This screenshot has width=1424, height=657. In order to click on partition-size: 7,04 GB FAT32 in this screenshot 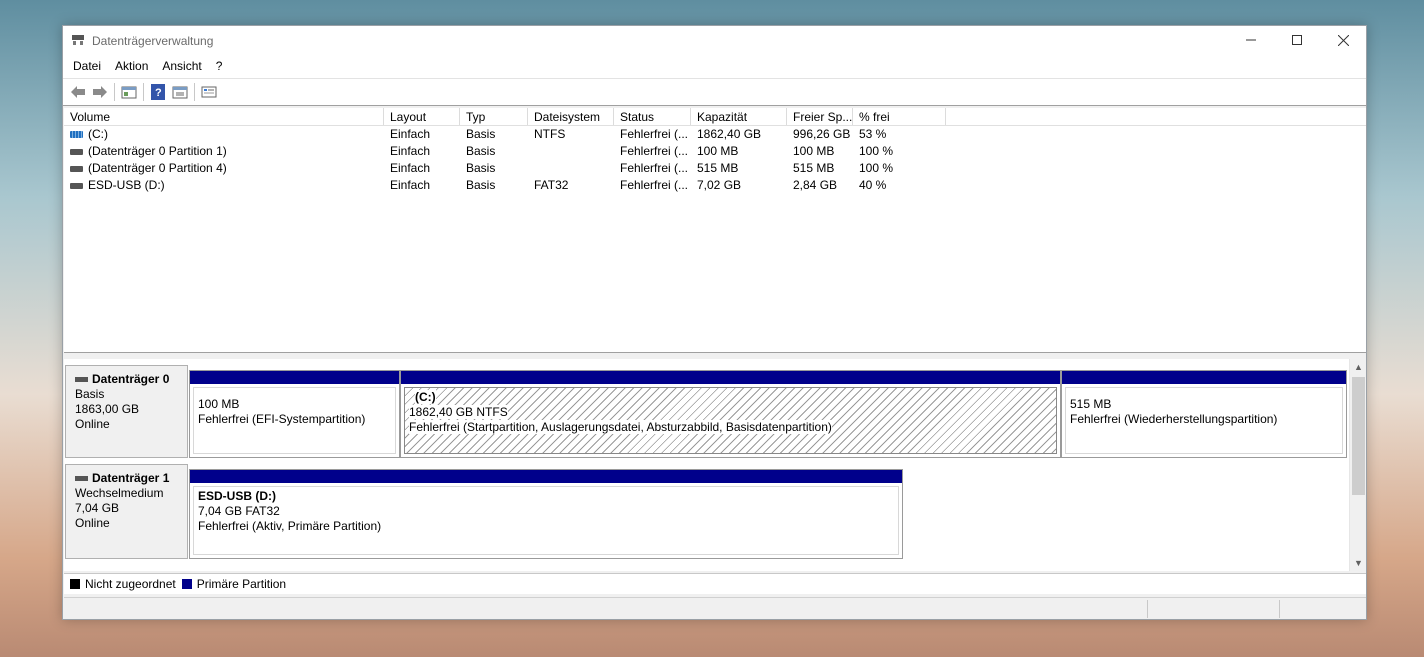, I will do `click(239, 511)`.